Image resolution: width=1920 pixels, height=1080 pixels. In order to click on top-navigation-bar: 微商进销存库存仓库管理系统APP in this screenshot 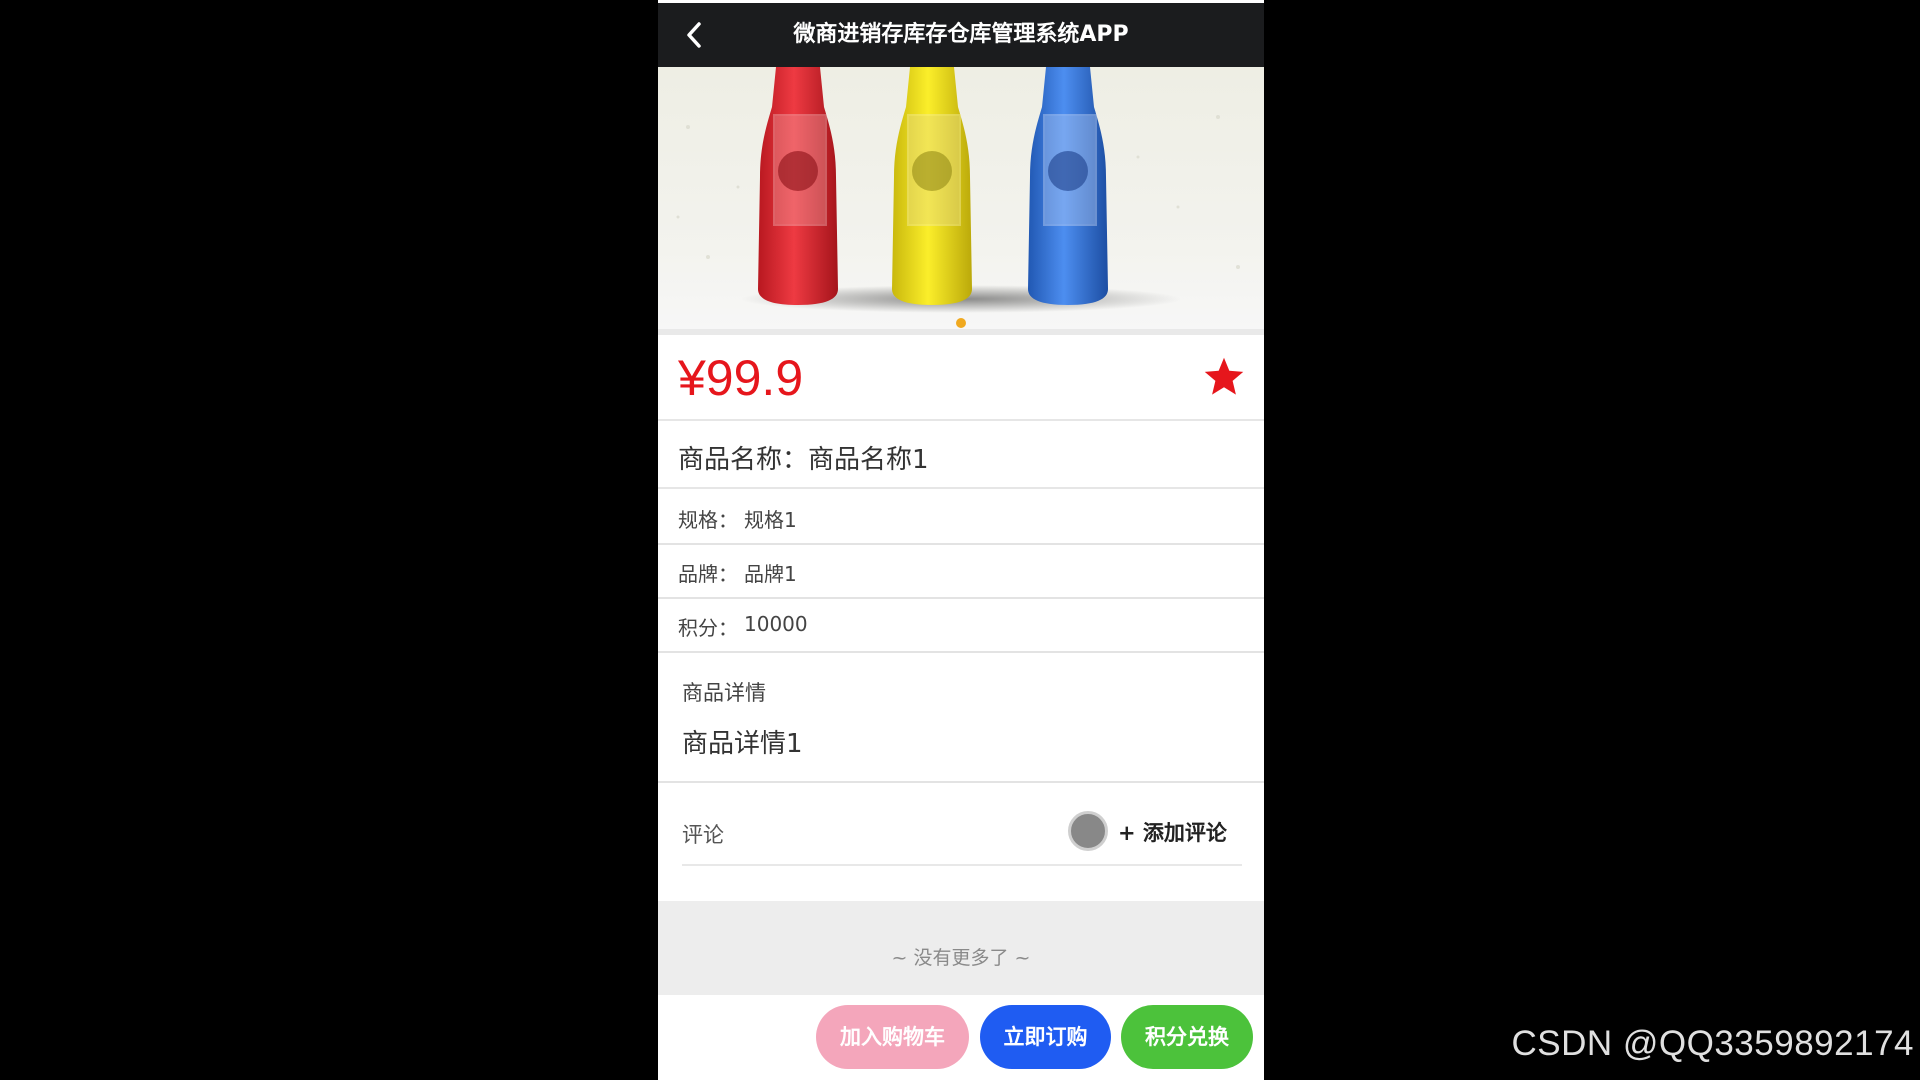, I will do `click(961, 35)`.